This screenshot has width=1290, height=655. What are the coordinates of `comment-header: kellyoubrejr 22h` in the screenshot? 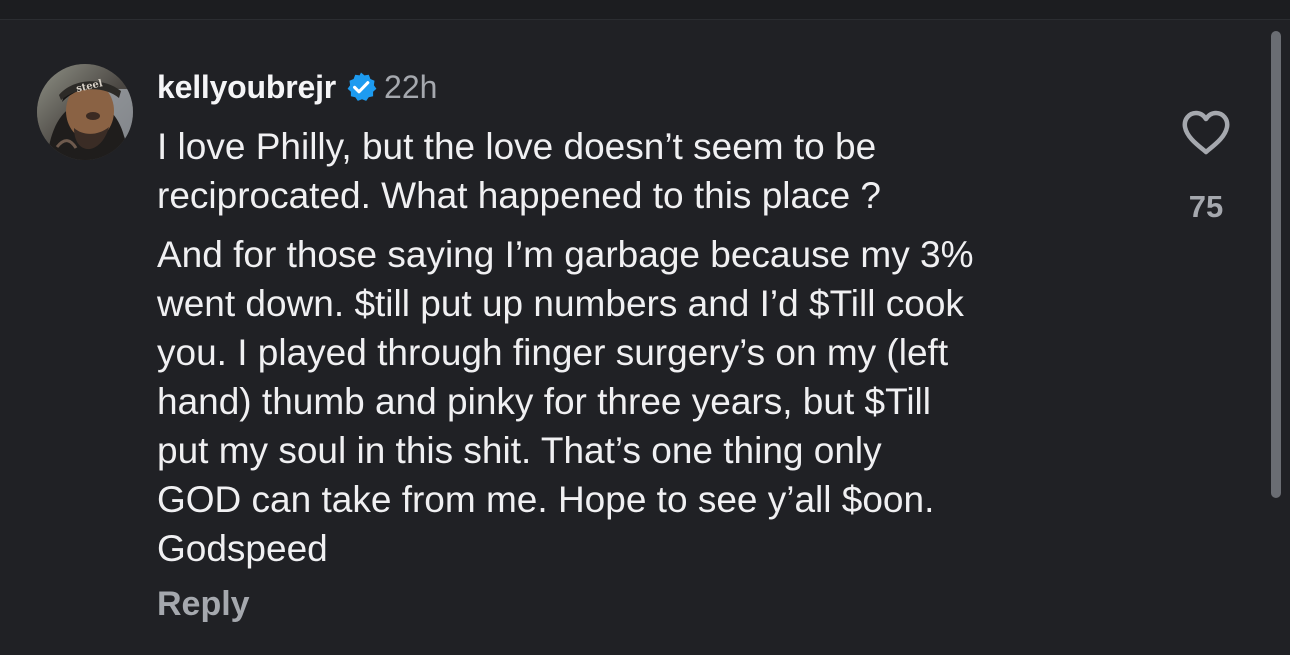 It's located at (297, 87).